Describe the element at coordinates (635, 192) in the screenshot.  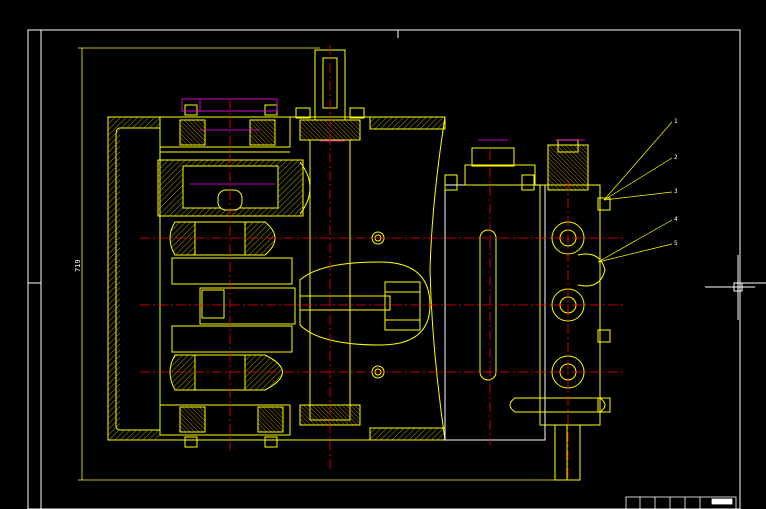
I see `leader-lines` at that location.